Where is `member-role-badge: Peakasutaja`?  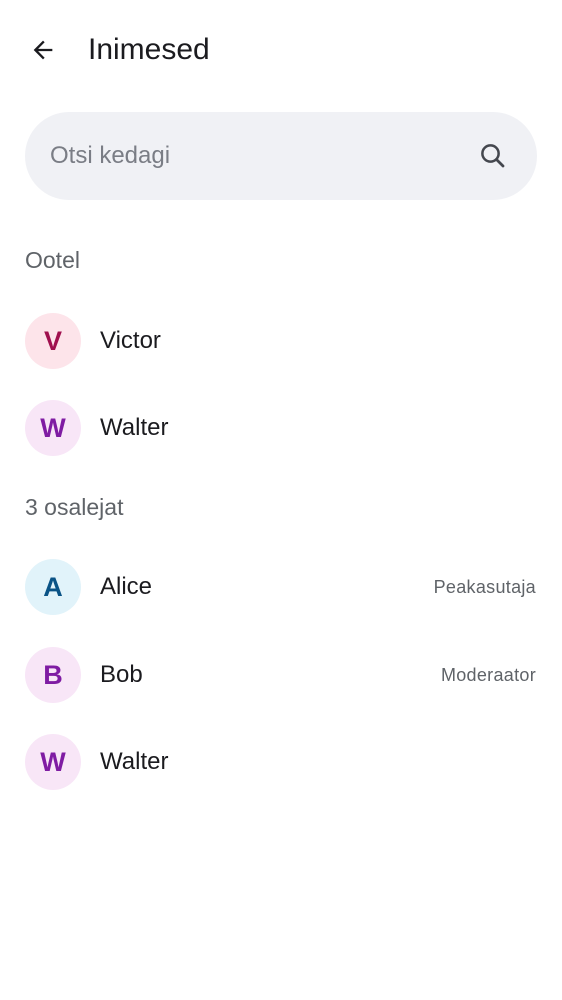 member-role-badge: Peakasutaja is located at coordinates (484, 587).